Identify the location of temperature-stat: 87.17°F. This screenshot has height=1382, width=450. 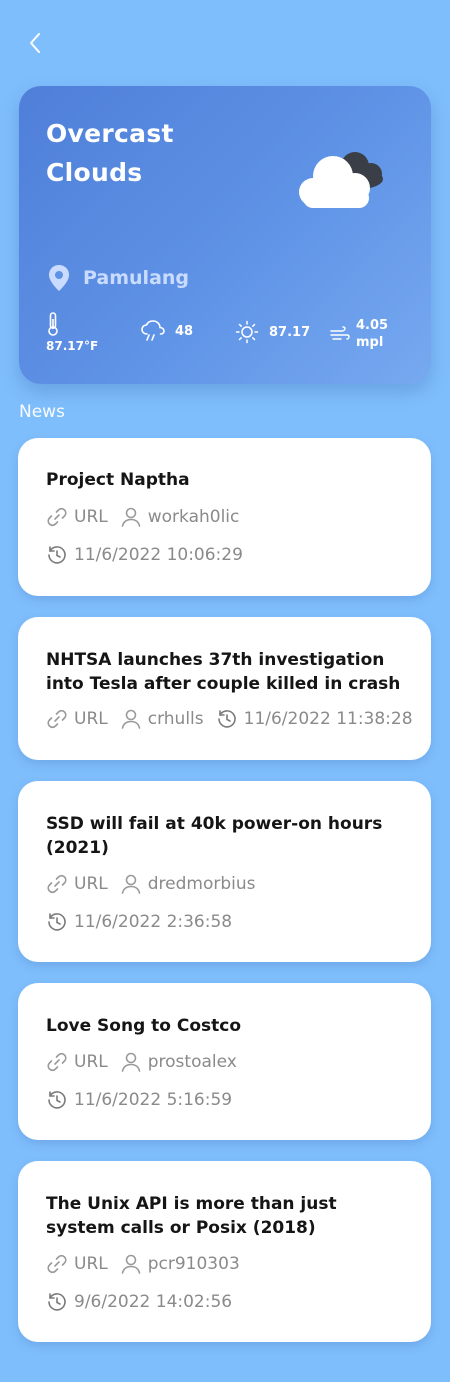
(72, 333).